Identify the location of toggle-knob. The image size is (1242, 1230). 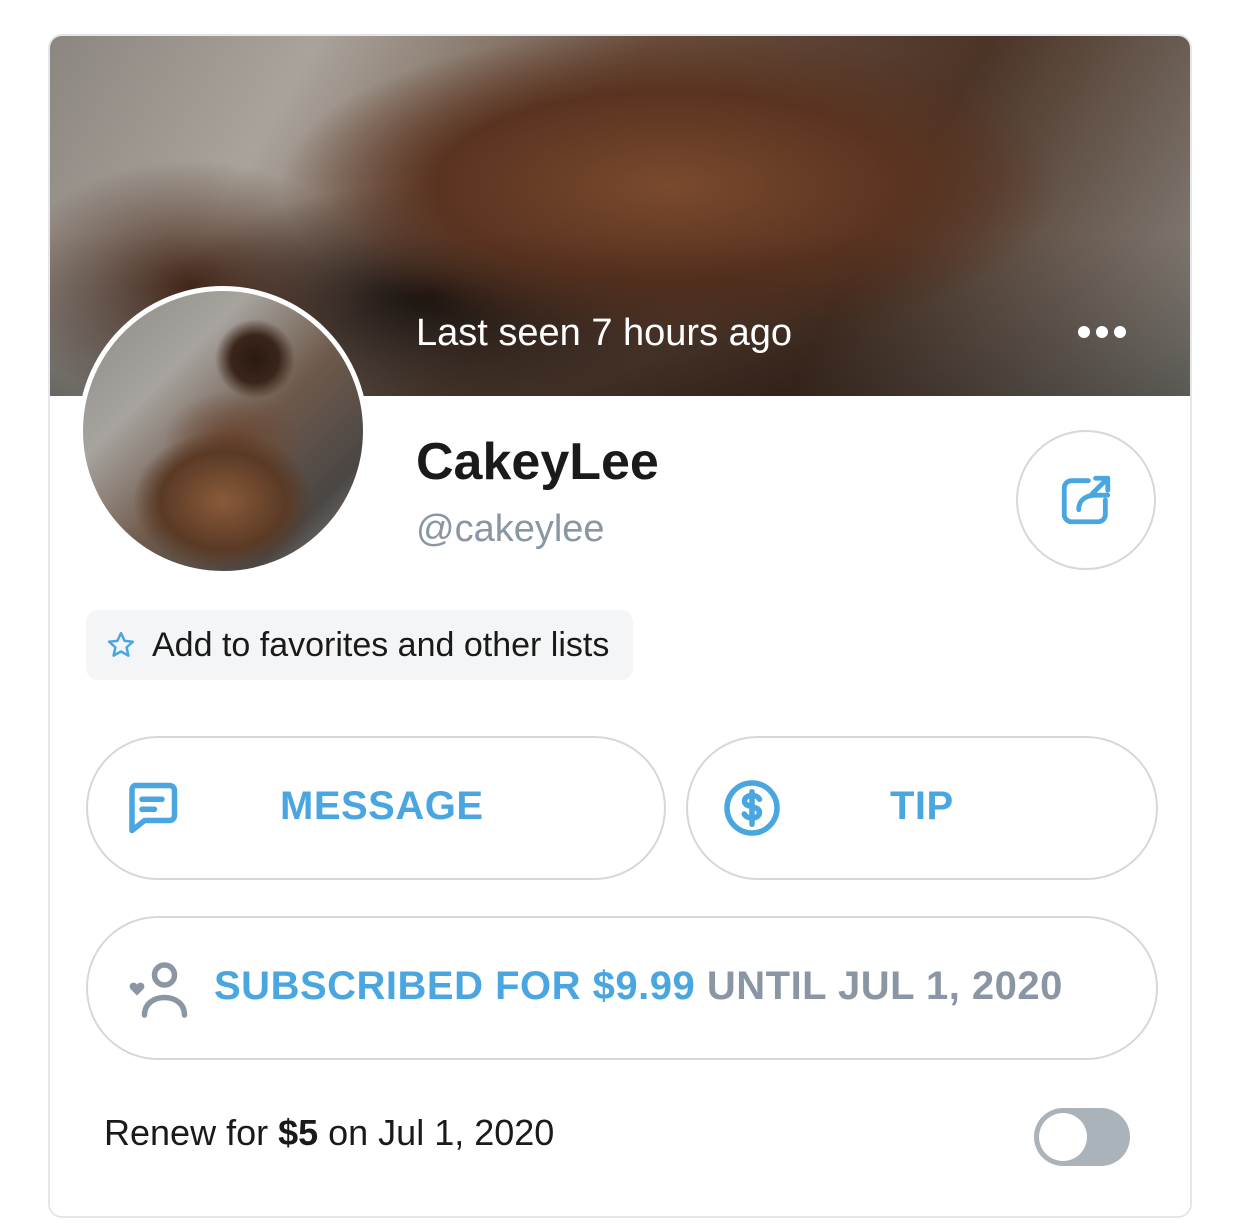
(1063, 1137).